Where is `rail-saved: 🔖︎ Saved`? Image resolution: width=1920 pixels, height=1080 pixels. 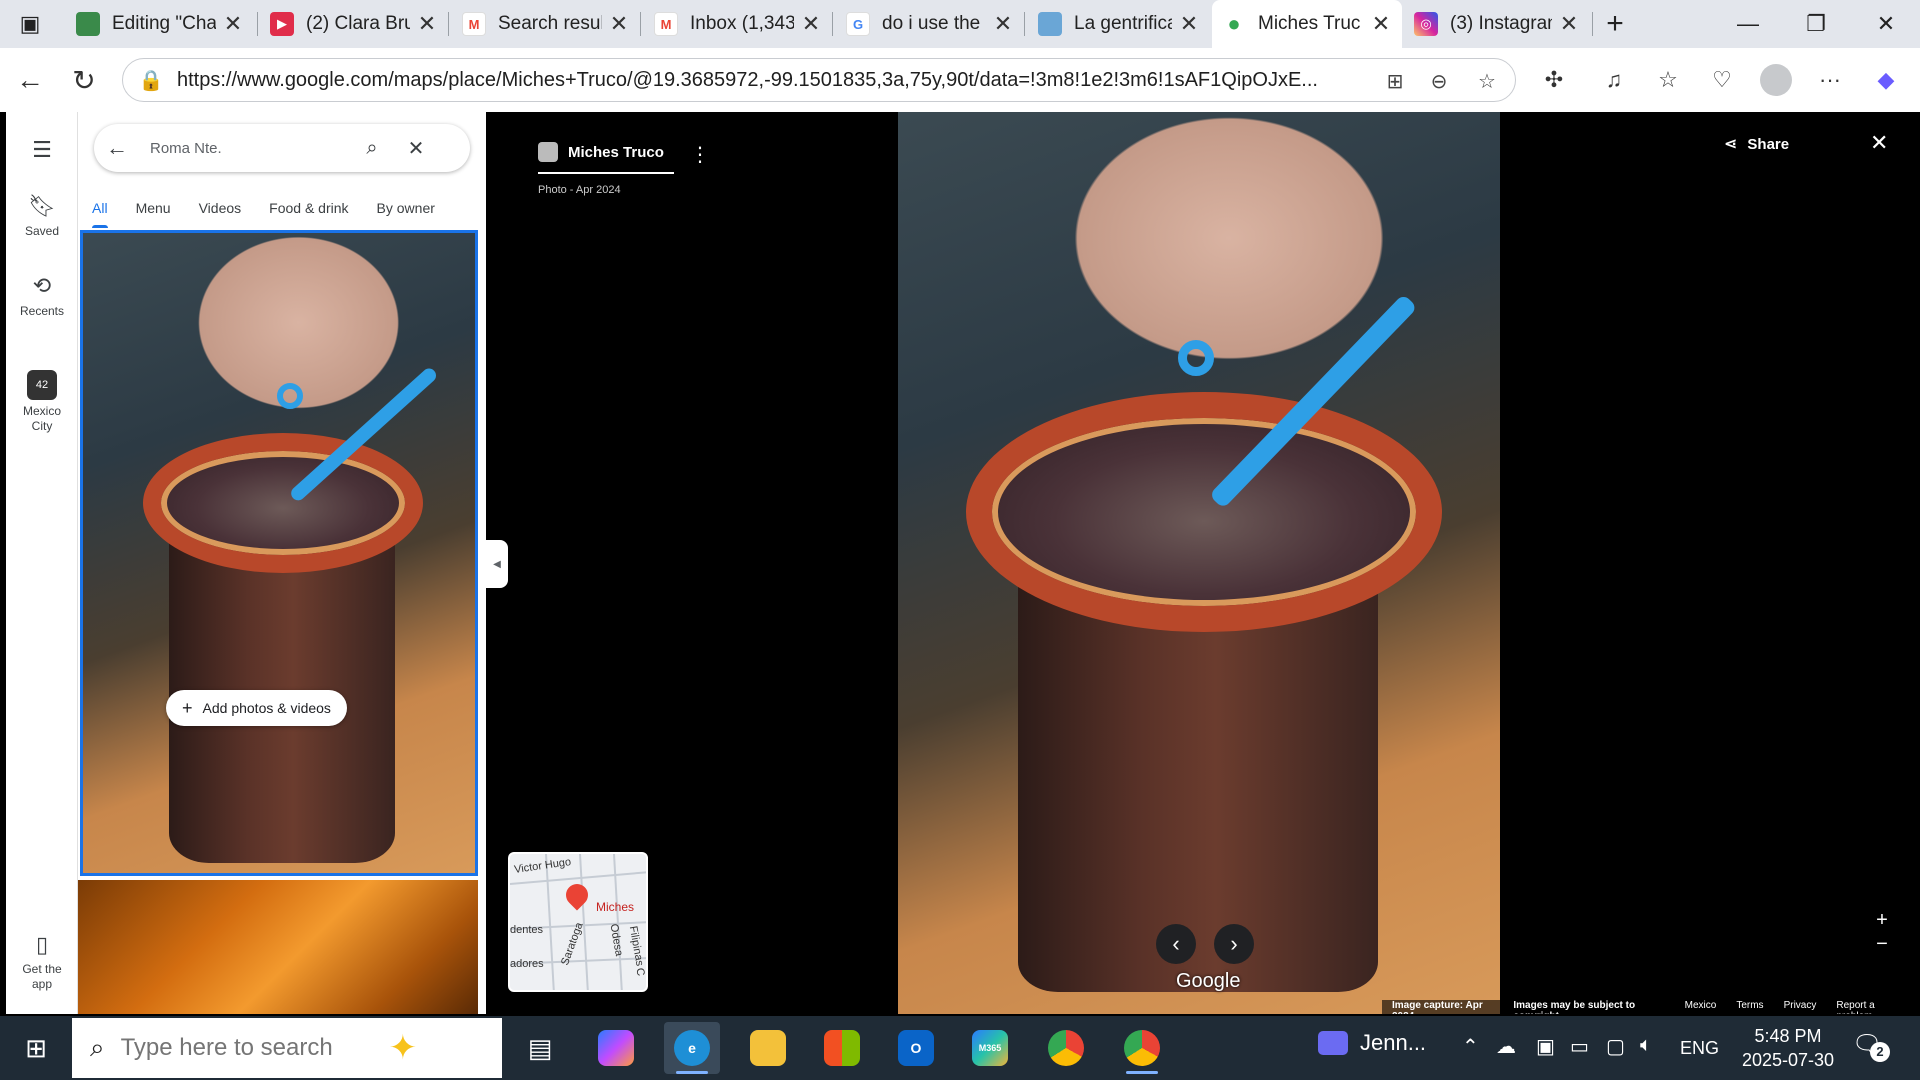
rail-saved: 🔖︎ Saved is located at coordinates (42, 215).